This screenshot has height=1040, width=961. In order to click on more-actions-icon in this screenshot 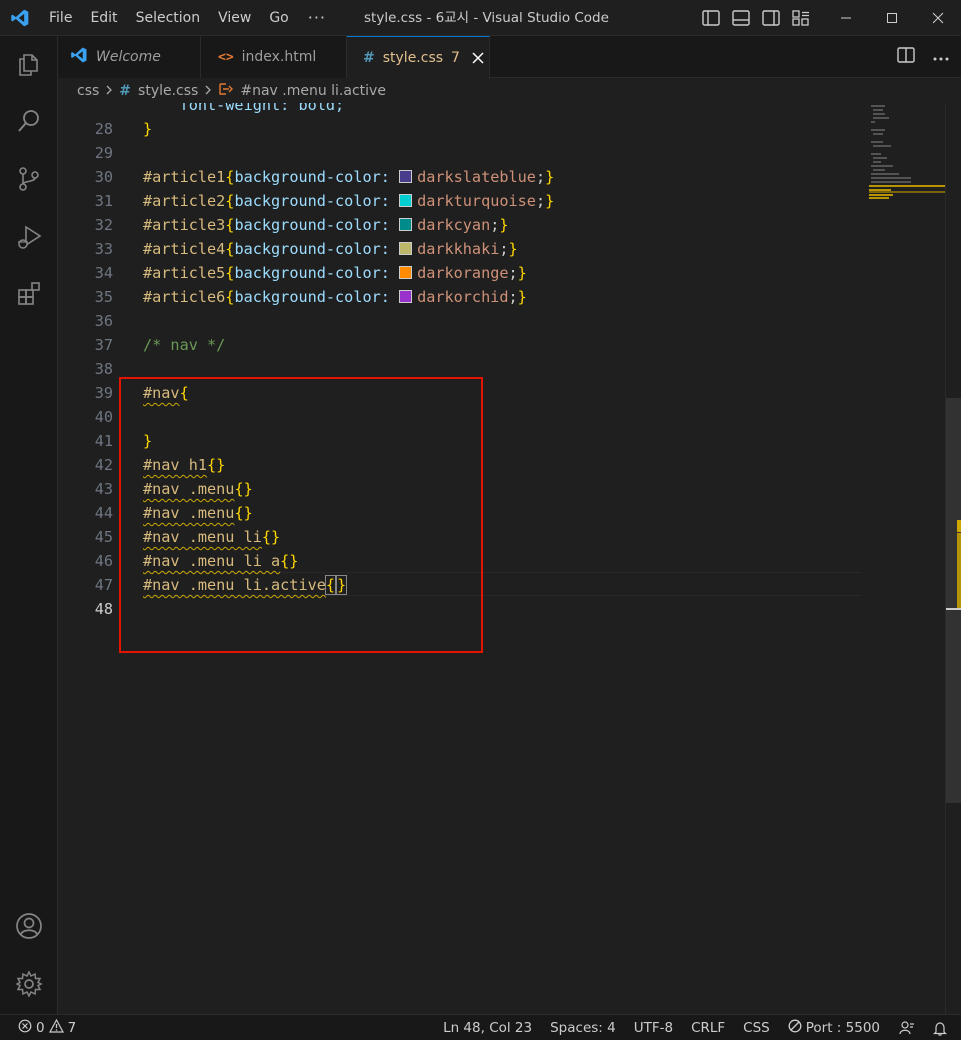, I will do `click(941, 57)`.